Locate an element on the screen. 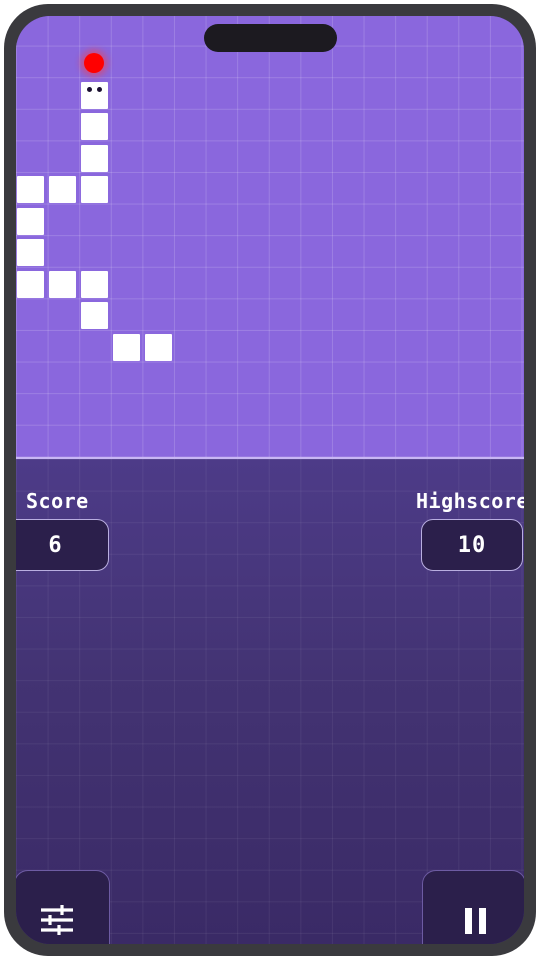 The height and width of the screenshot is (960, 540). sliders-icon is located at coordinates (57, 920).